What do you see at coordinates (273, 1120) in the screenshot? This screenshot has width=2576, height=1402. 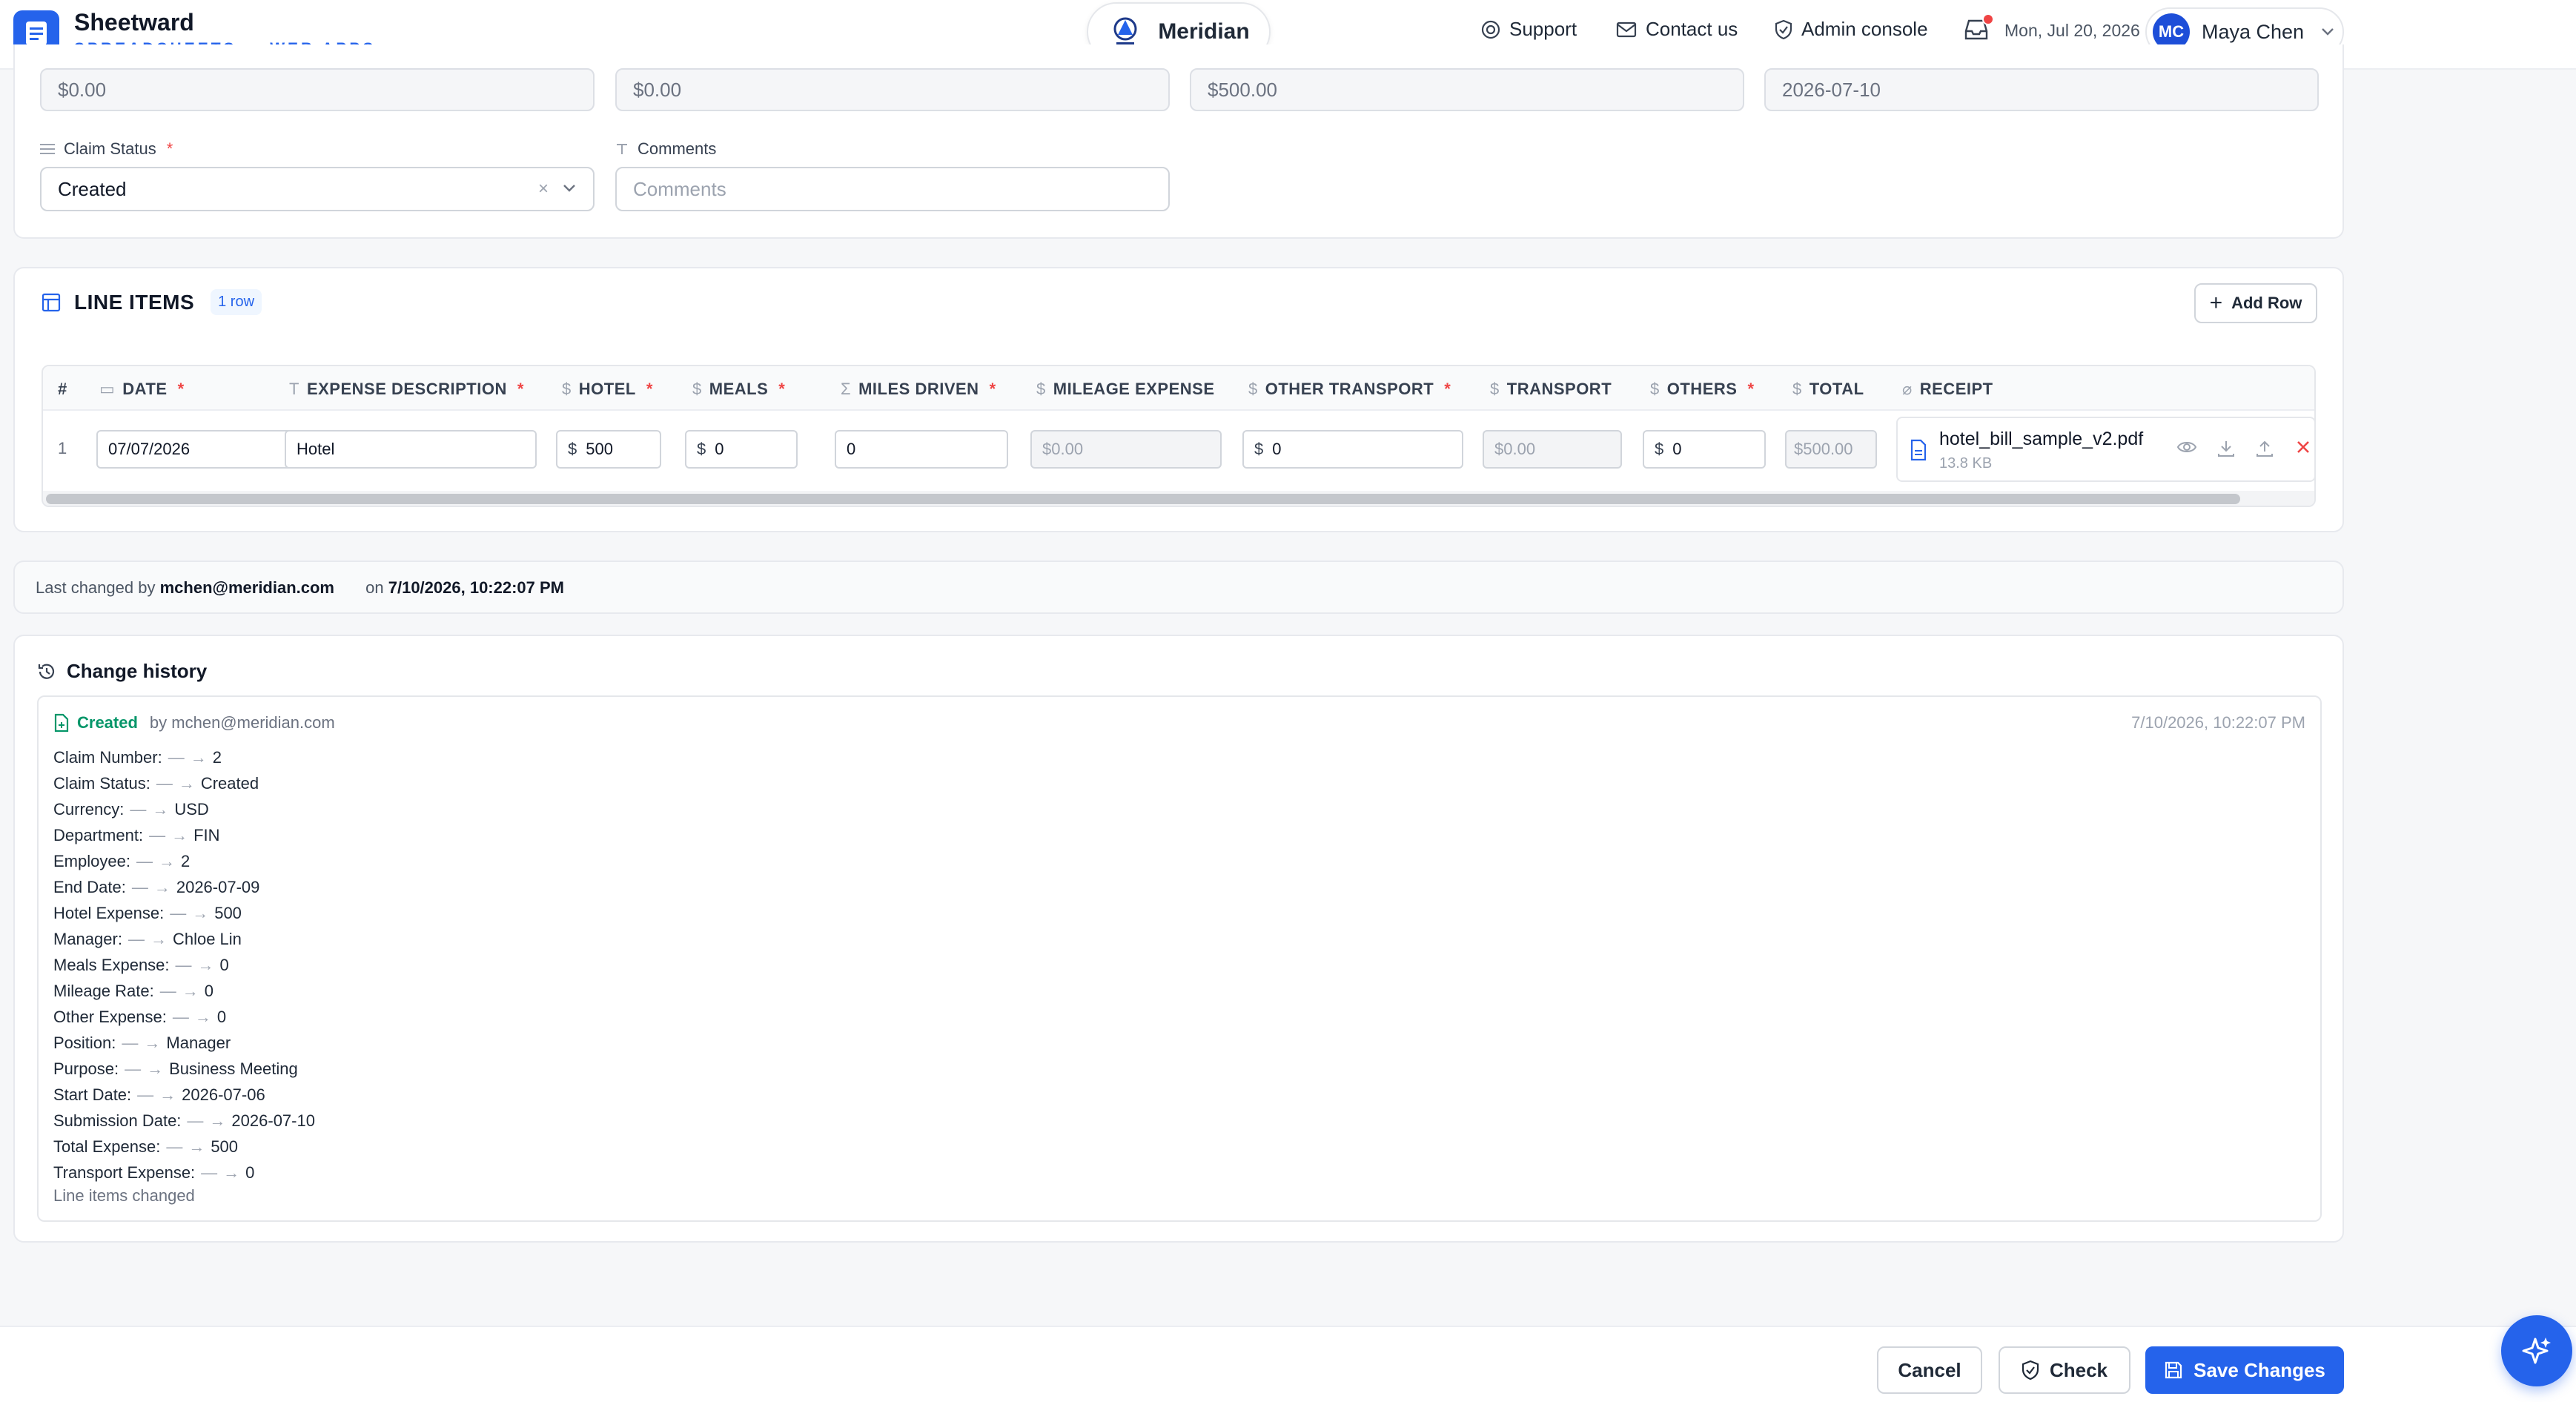 I see `change-to: 2026-07-10` at bounding box center [273, 1120].